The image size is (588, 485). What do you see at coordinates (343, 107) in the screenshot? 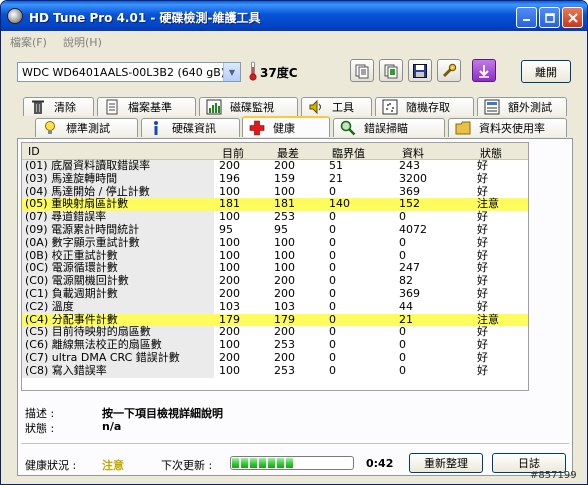
I see `tab-label: 工具` at bounding box center [343, 107].